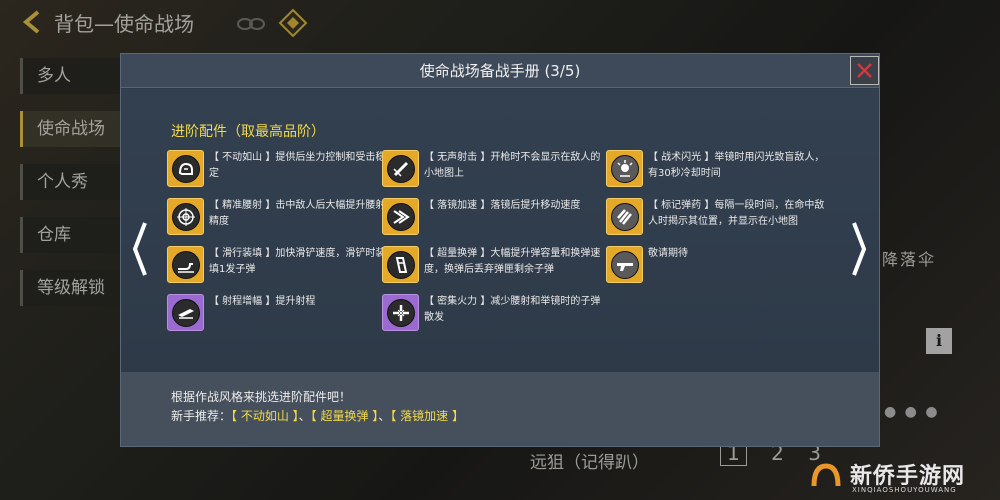 The image size is (1000, 500). Describe the element at coordinates (512, 309) in the screenshot. I see `attachment-description: 【 密集火力 】减少腰射和举镜时的子弹散发` at that location.